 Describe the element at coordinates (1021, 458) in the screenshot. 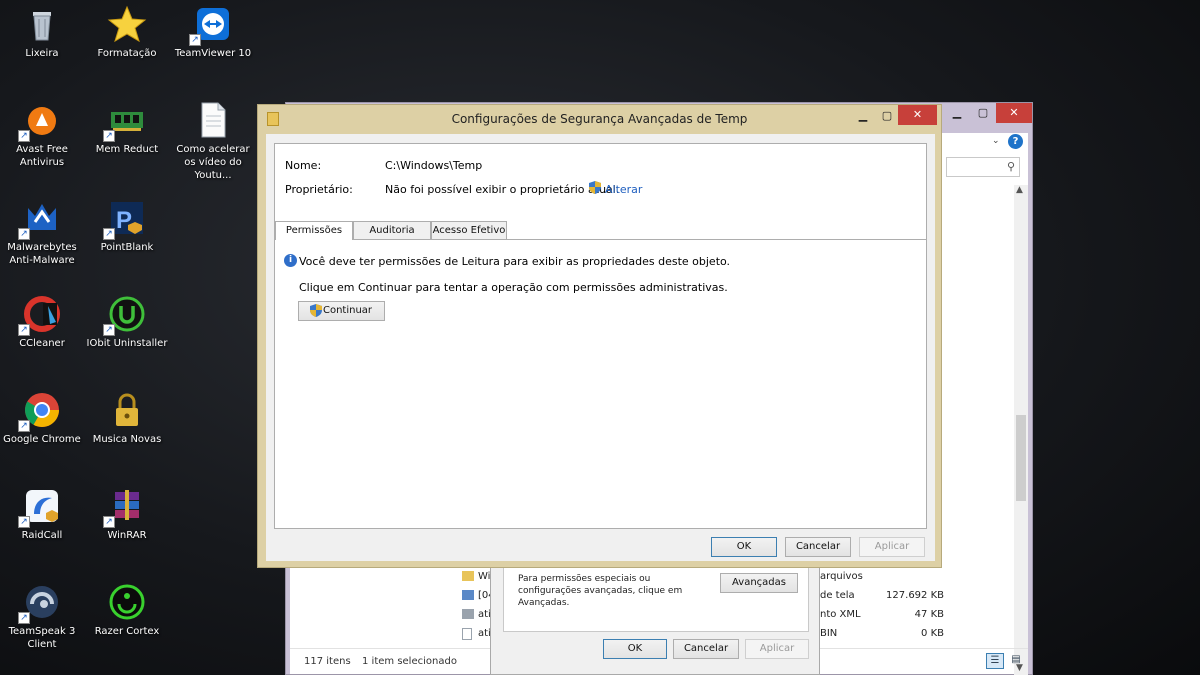

I see `scrollbar-thumb` at that location.